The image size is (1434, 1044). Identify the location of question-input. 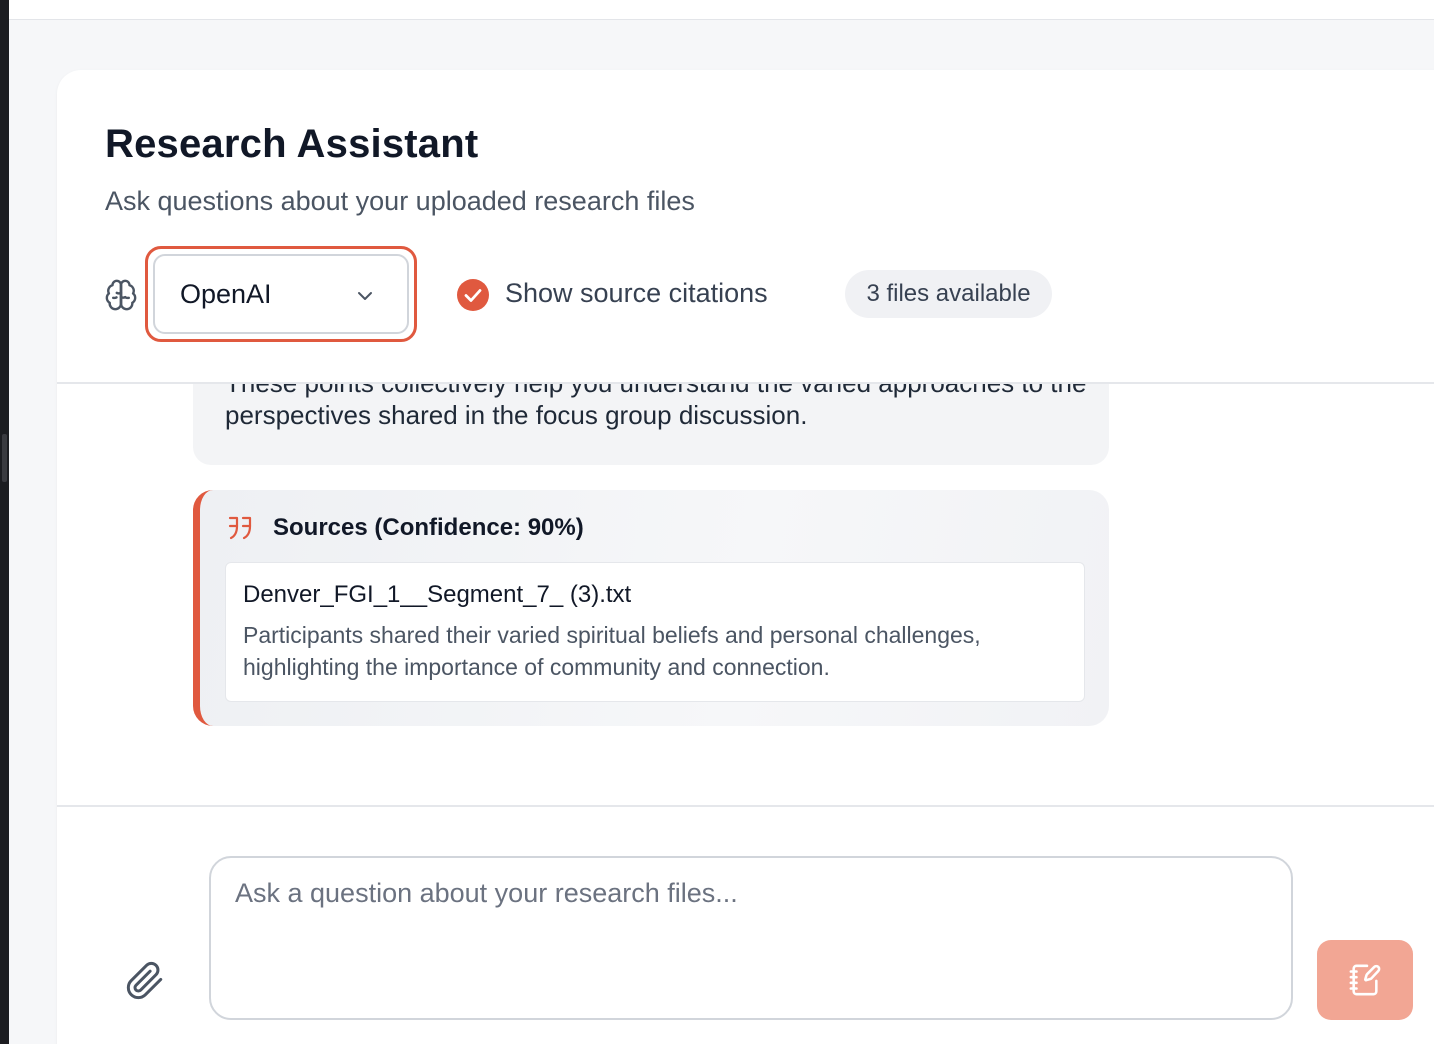
(750, 938).